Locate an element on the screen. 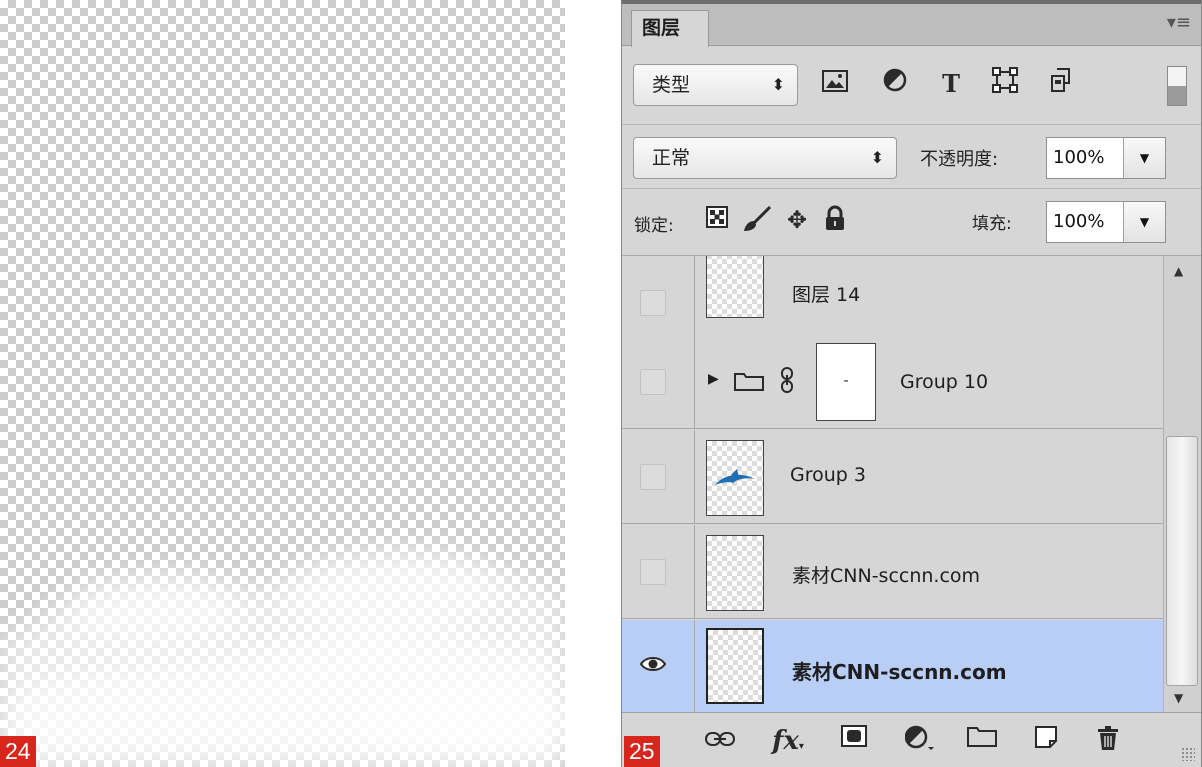 This screenshot has width=1202, height=767. shape-filter-icon is located at coordinates (1005, 84).